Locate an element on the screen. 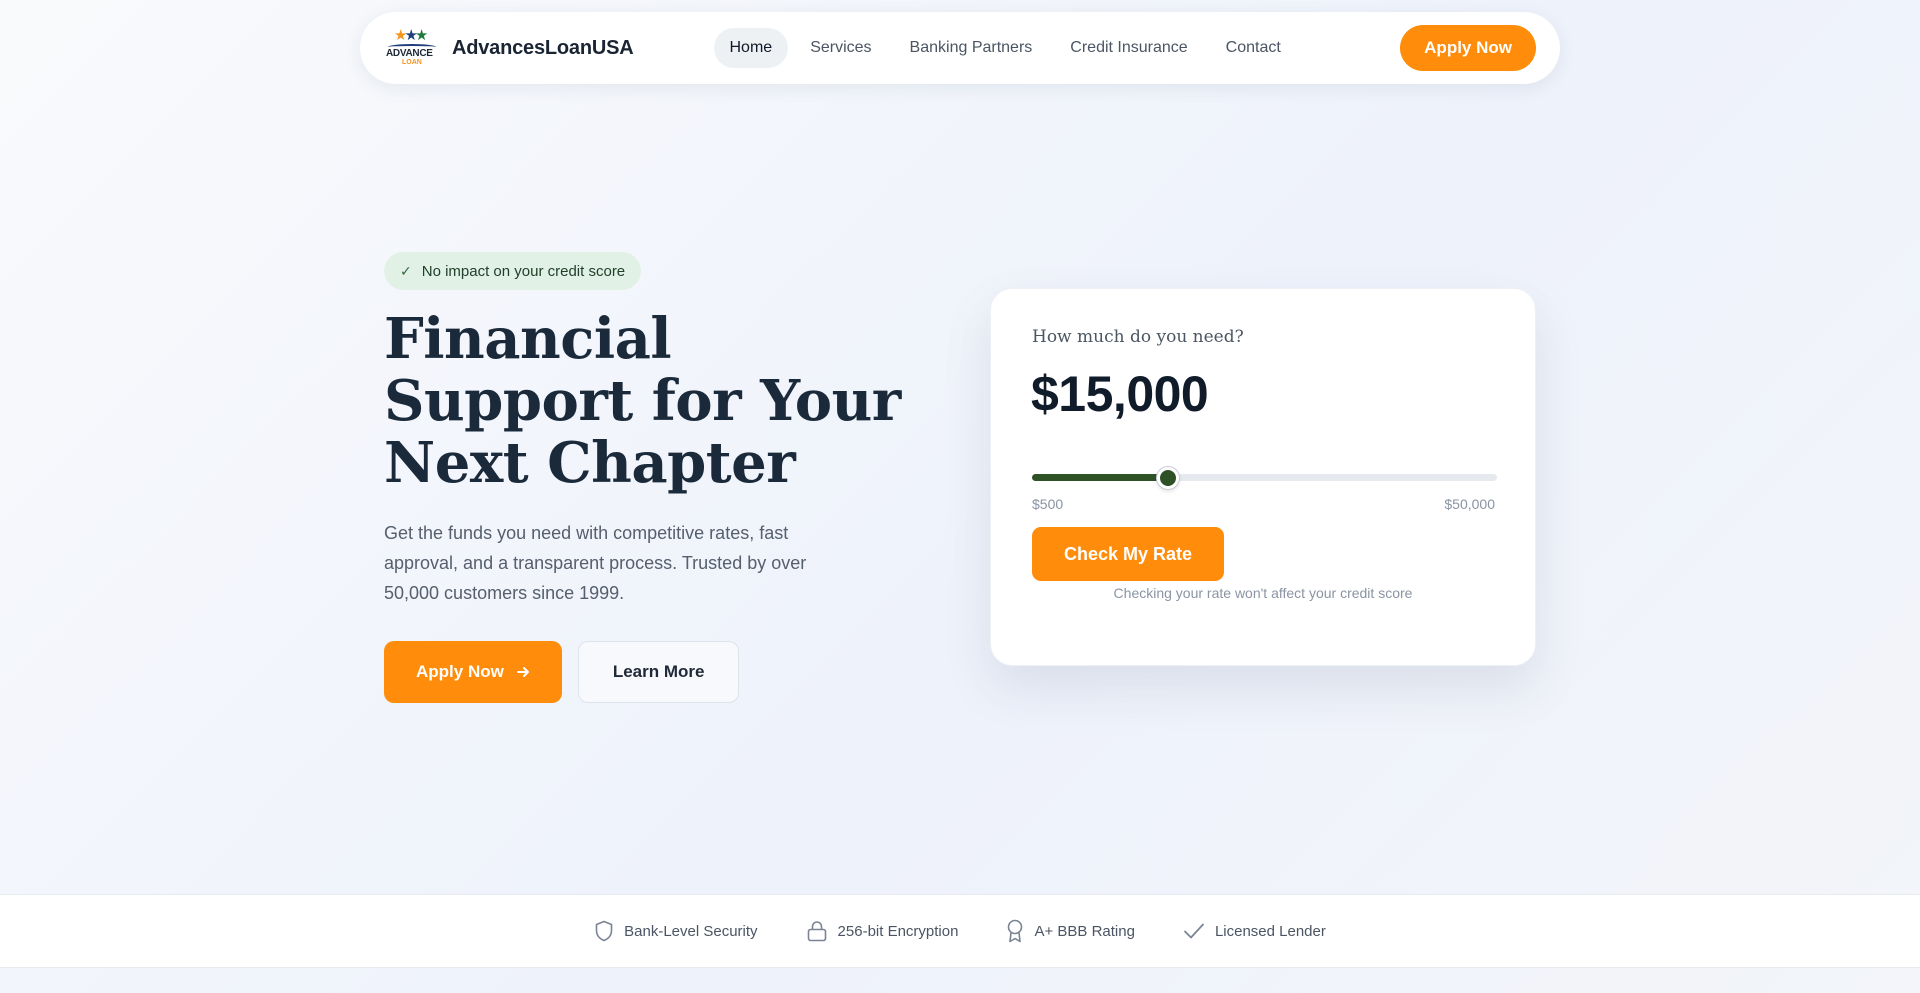 This screenshot has height=993, width=1920. apply-now-button: Apply Now is located at coordinates (473, 672).